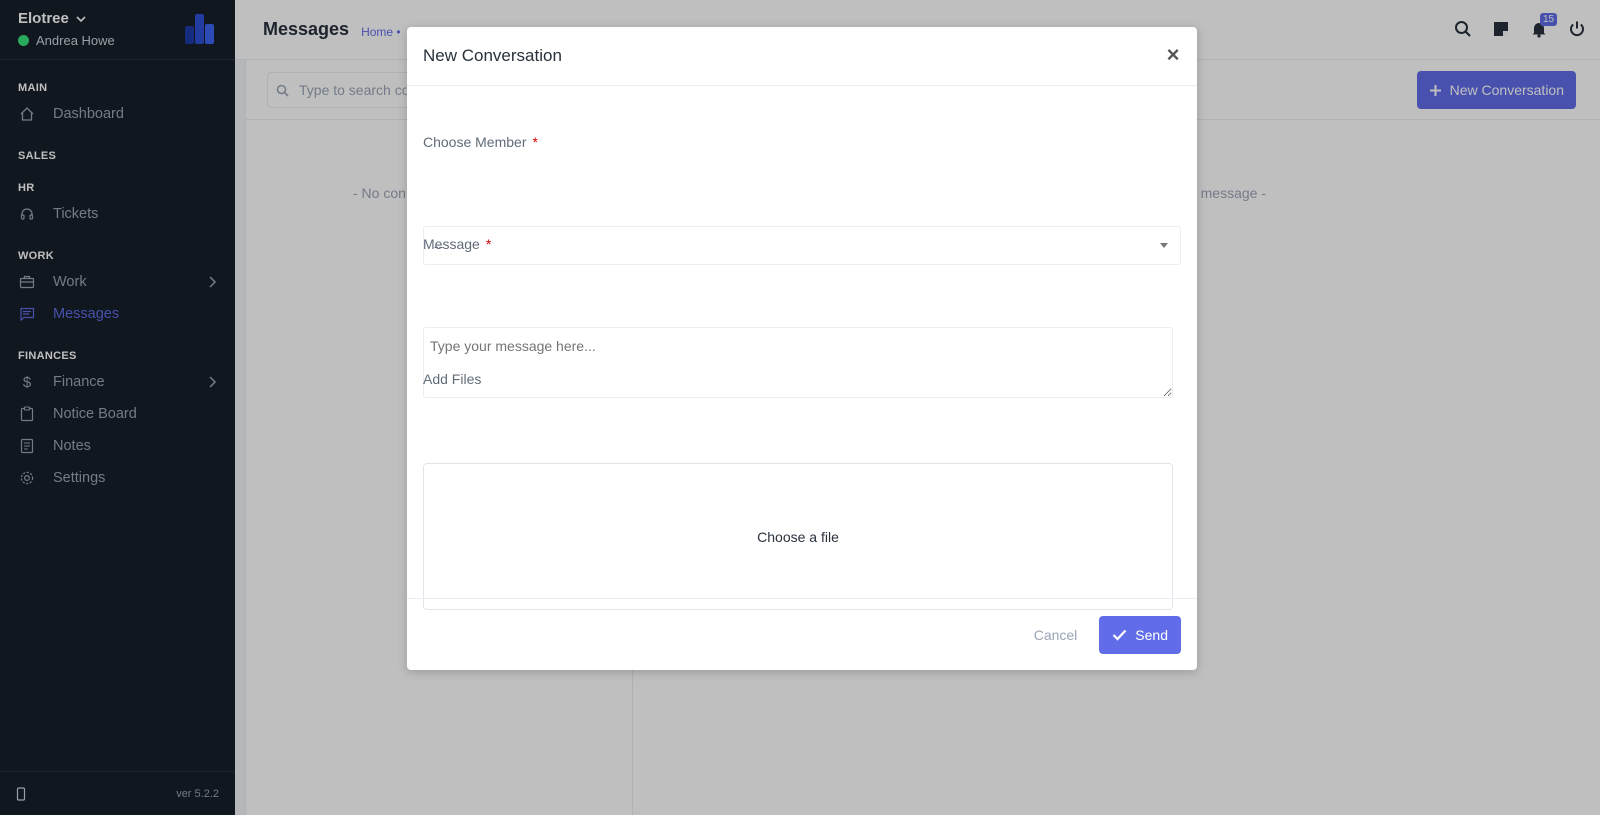  I want to click on message-label: Message *, so click(457, 244).